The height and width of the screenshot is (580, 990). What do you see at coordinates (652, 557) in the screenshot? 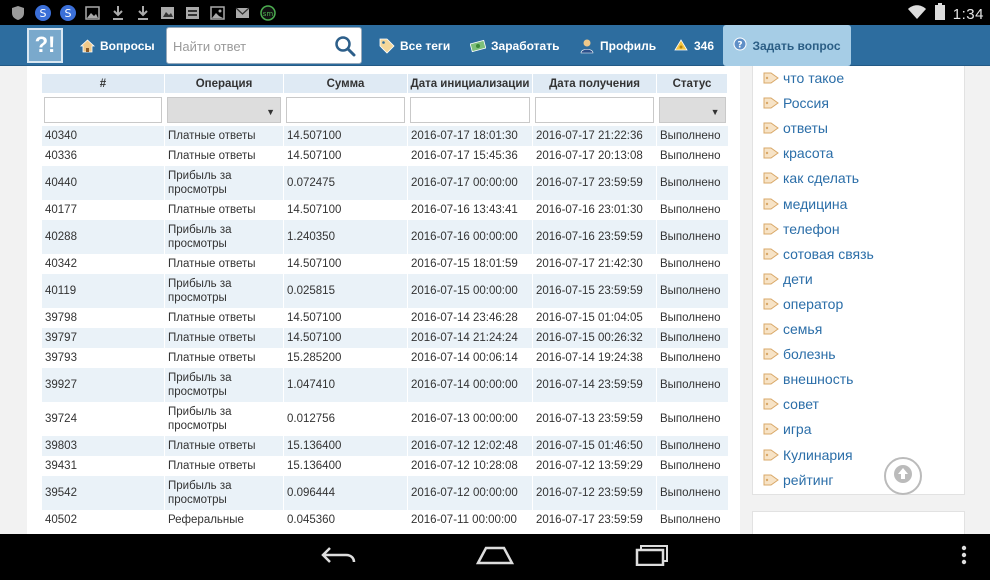
I see `recents-button` at bounding box center [652, 557].